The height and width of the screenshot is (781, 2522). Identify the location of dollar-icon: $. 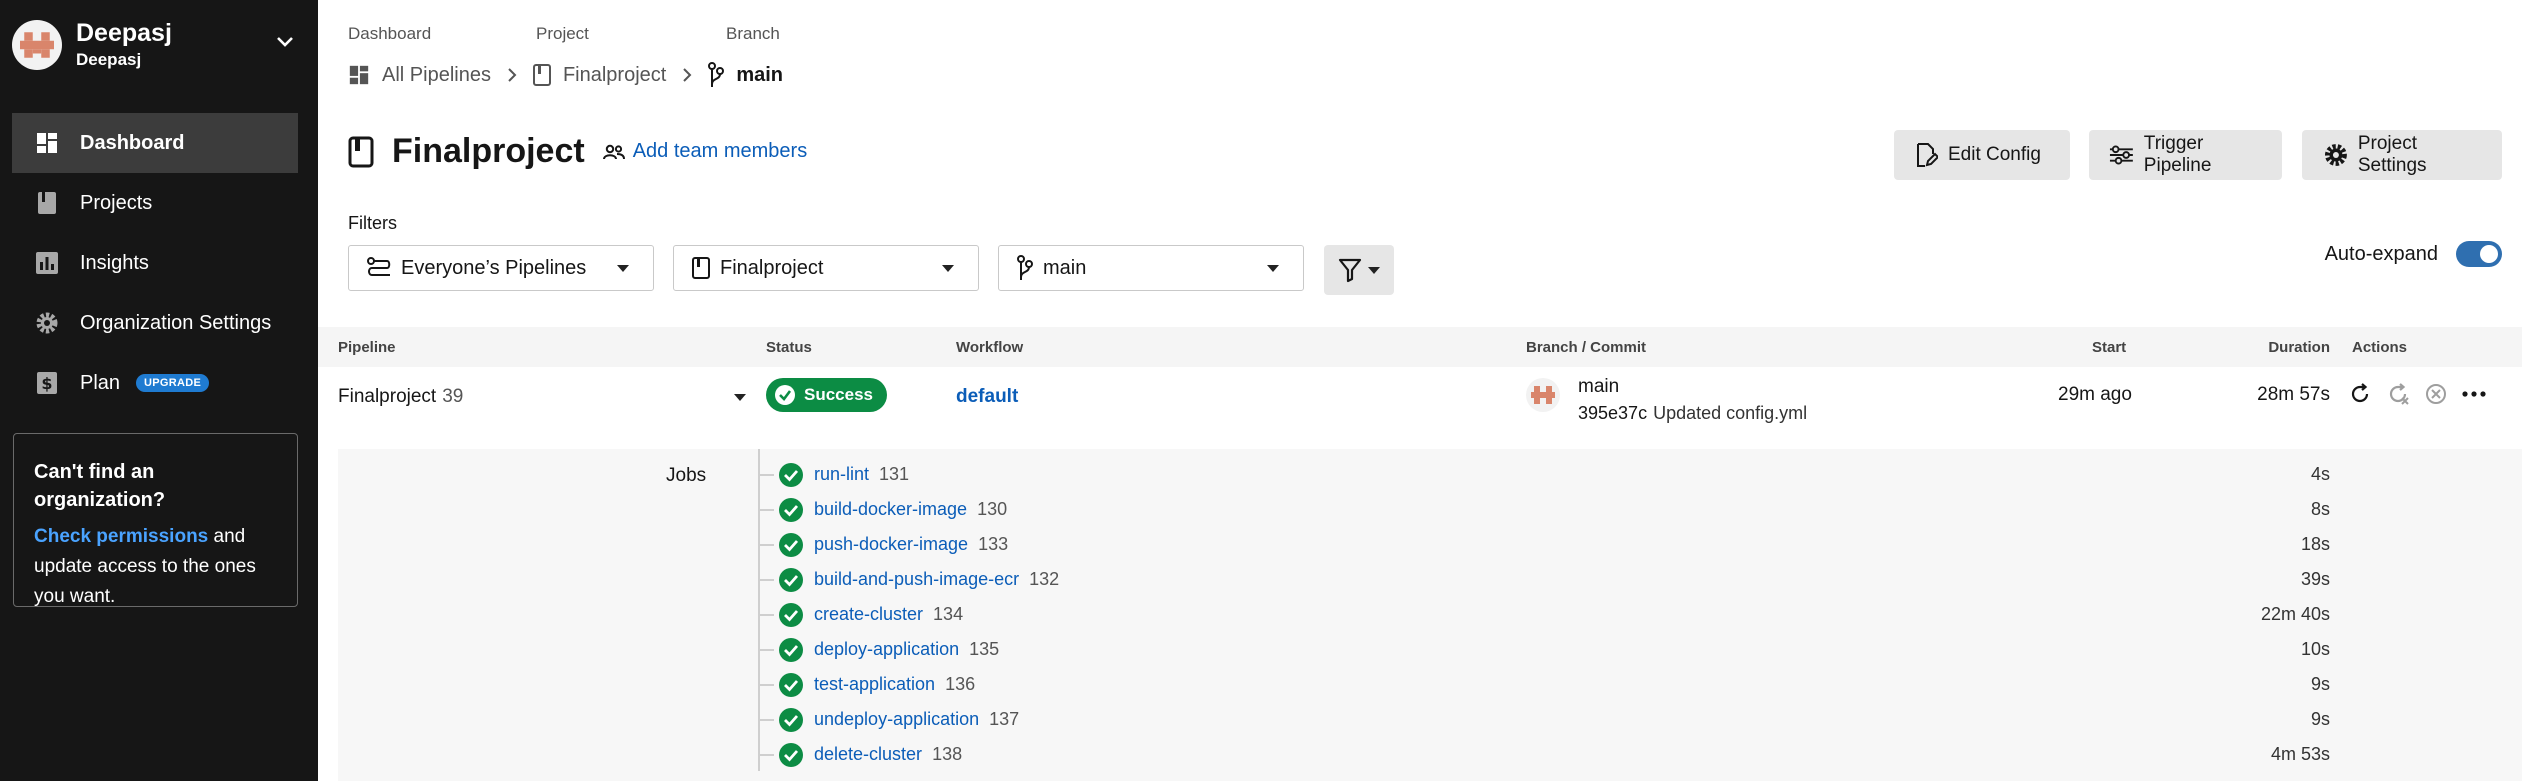
(47, 383).